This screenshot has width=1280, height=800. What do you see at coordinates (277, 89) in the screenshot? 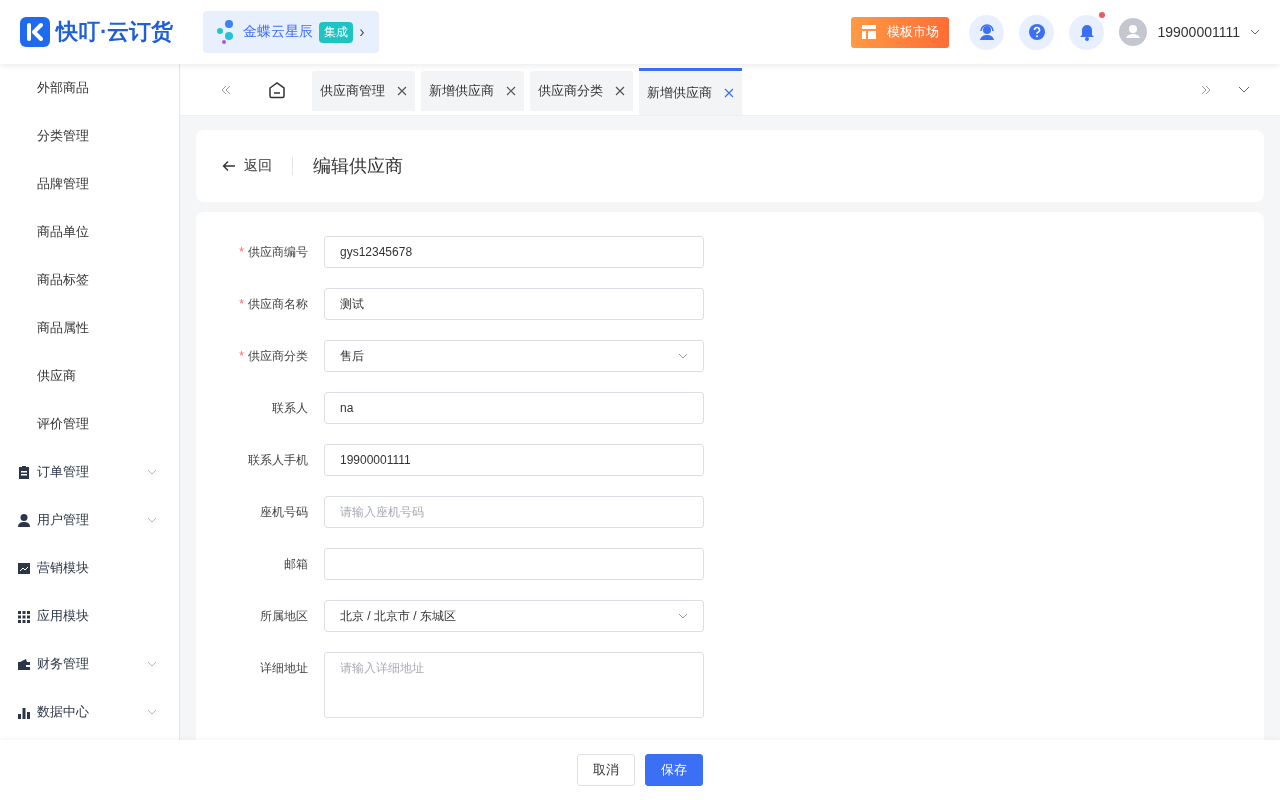
I see `home-icon` at bounding box center [277, 89].